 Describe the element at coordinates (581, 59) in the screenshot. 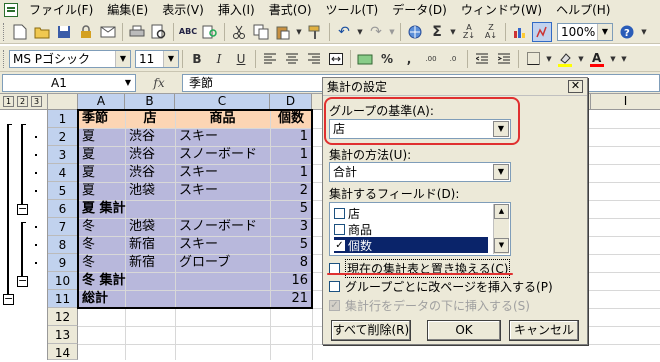

I see `fill-color-dropdown-icon: ▼` at that location.